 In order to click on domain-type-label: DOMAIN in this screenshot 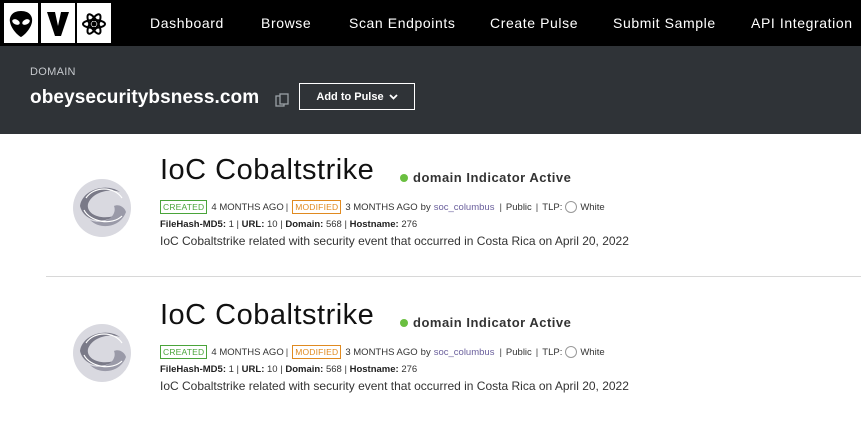, I will do `click(53, 72)`.